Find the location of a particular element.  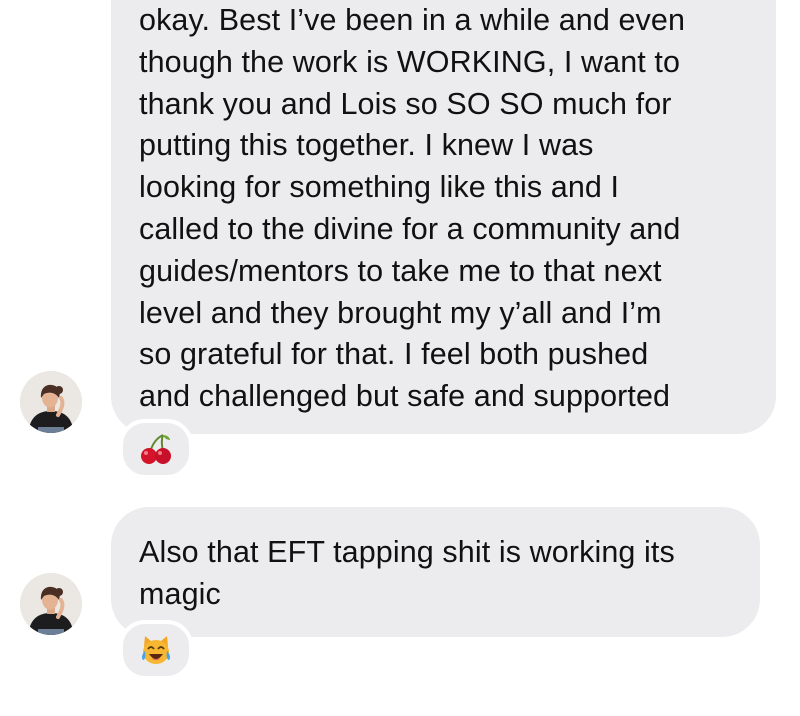

message-text-line: guides/mentors to take me to that next is located at coordinates (400, 270).